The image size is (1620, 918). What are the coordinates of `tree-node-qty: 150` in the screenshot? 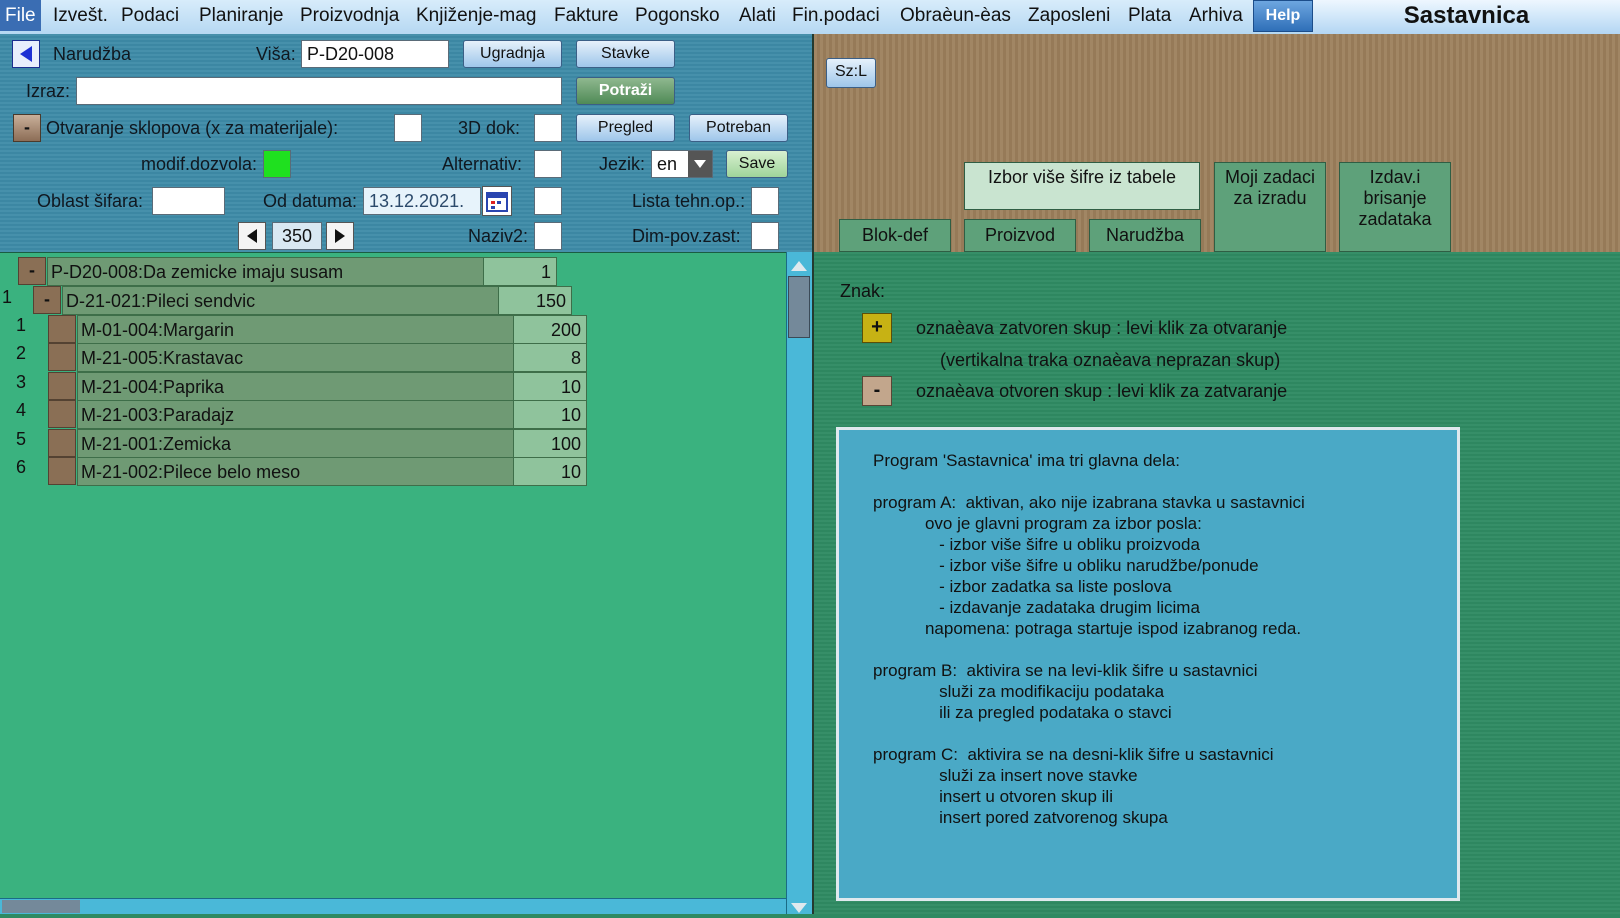 It's located at (535, 300).